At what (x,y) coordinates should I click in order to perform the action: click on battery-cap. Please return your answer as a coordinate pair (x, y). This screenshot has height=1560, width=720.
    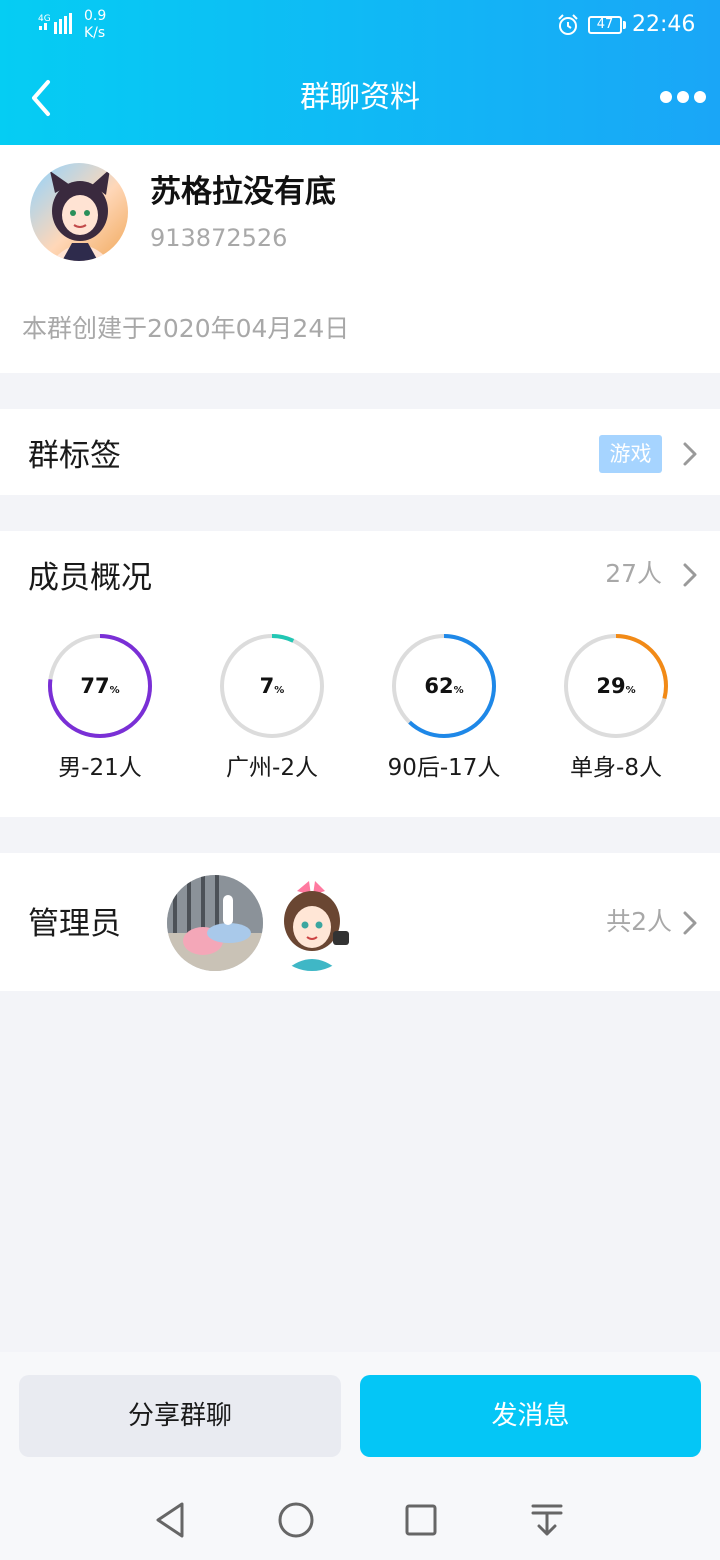
    Looking at the image, I should click on (624, 25).